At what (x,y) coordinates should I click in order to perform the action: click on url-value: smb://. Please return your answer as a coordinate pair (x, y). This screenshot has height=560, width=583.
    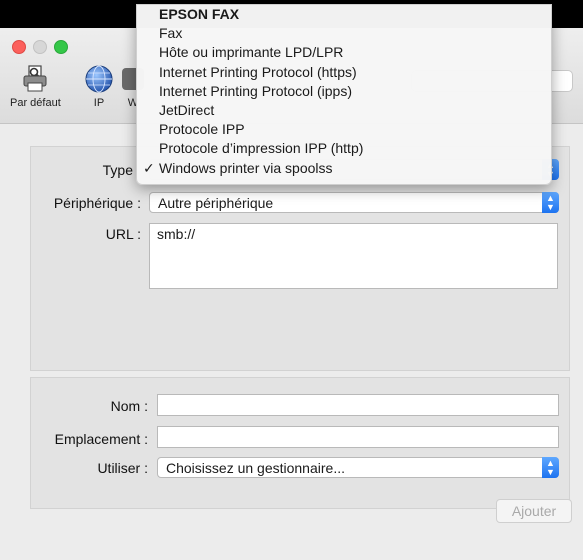
    Looking at the image, I should click on (176, 234).